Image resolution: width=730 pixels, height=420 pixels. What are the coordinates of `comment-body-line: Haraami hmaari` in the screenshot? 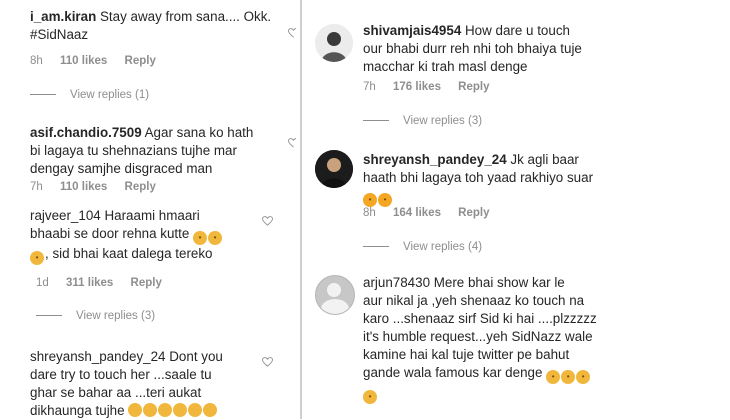 It's located at (152, 215).